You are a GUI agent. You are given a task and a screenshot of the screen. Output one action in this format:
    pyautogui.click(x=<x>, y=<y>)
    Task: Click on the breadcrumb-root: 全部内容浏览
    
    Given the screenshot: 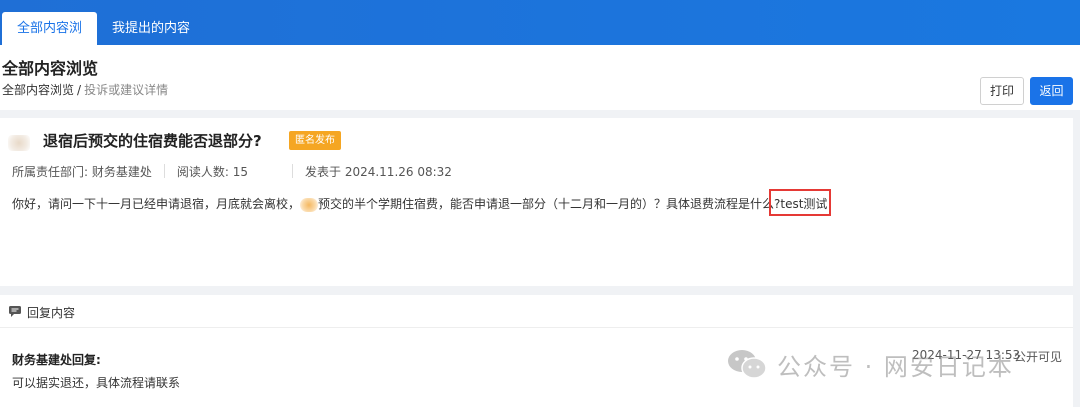 What is the action you would take?
    pyautogui.click(x=38, y=90)
    